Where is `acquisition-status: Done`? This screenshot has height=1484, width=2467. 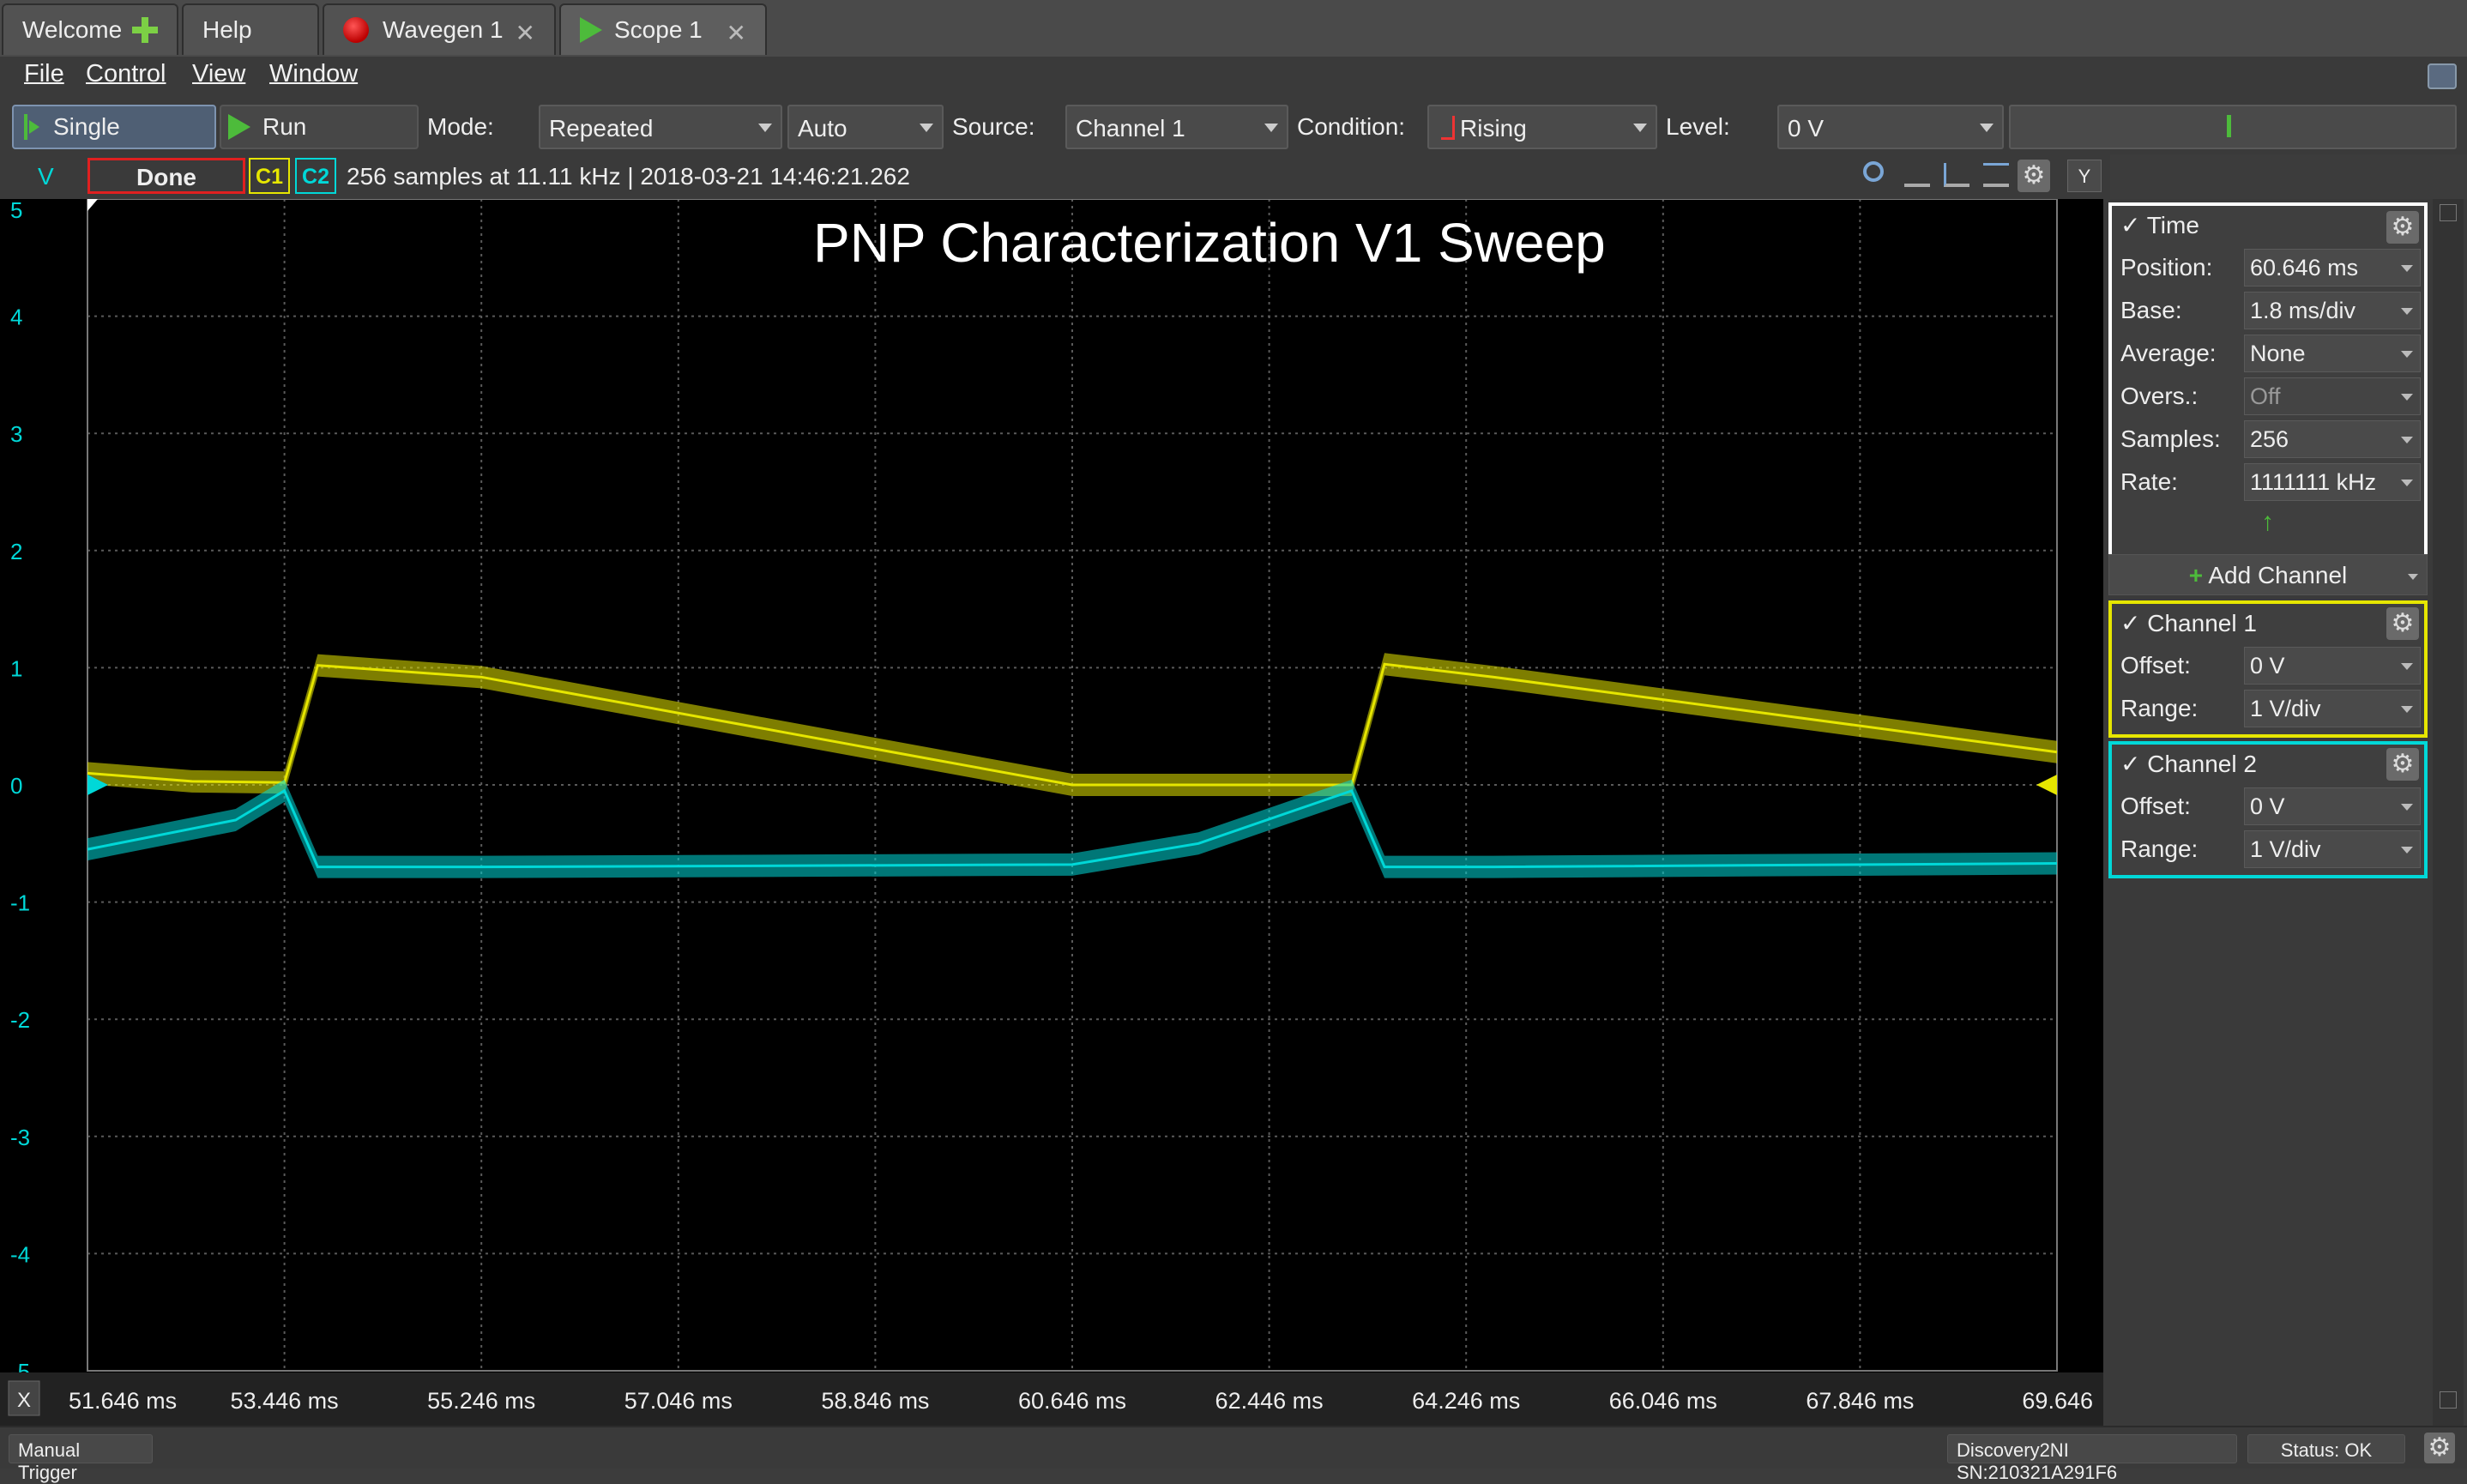 acquisition-status: Done is located at coordinates (166, 176).